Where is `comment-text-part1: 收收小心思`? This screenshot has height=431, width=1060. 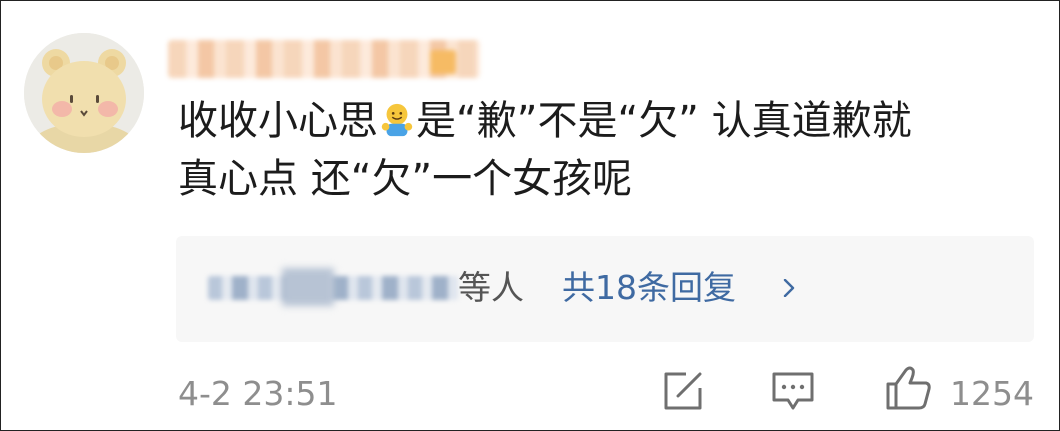 comment-text-part1: 收收小心思 is located at coordinates (278, 121).